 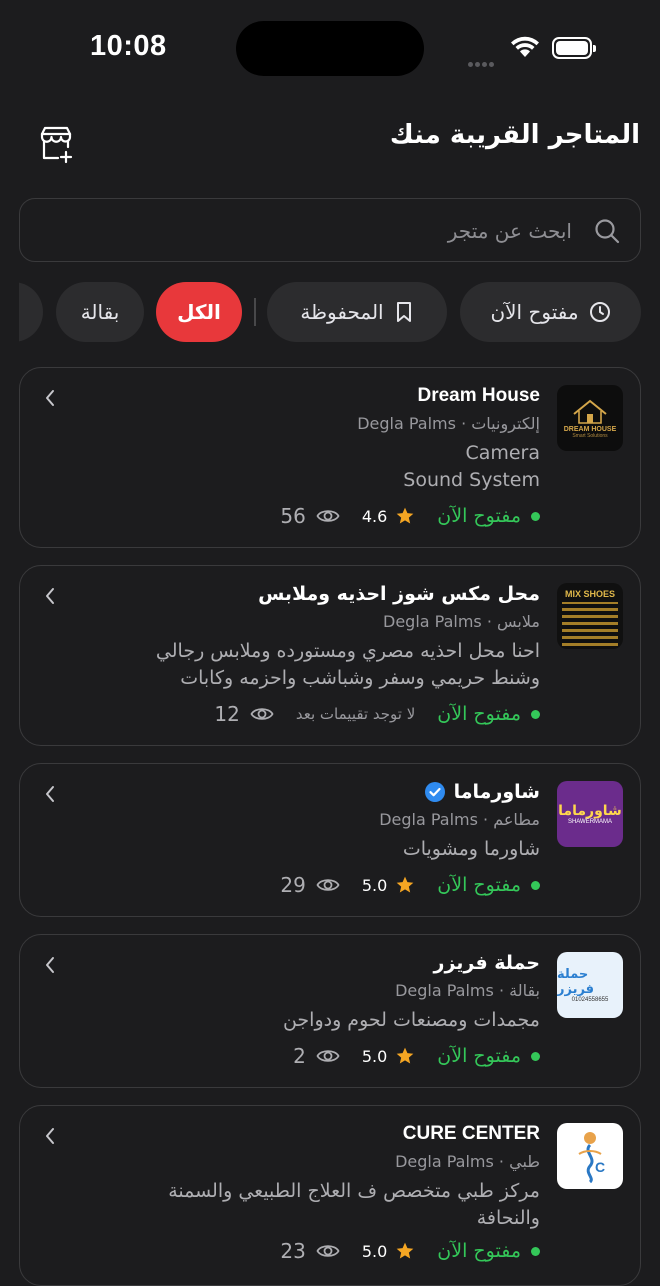 What do you see at coordinates (354, 1191) in the screenshot?
I see `description-line: مركز طبي متخصص ف العلاج الطبيعي والسمنة` at bounding box center [354, 1191].